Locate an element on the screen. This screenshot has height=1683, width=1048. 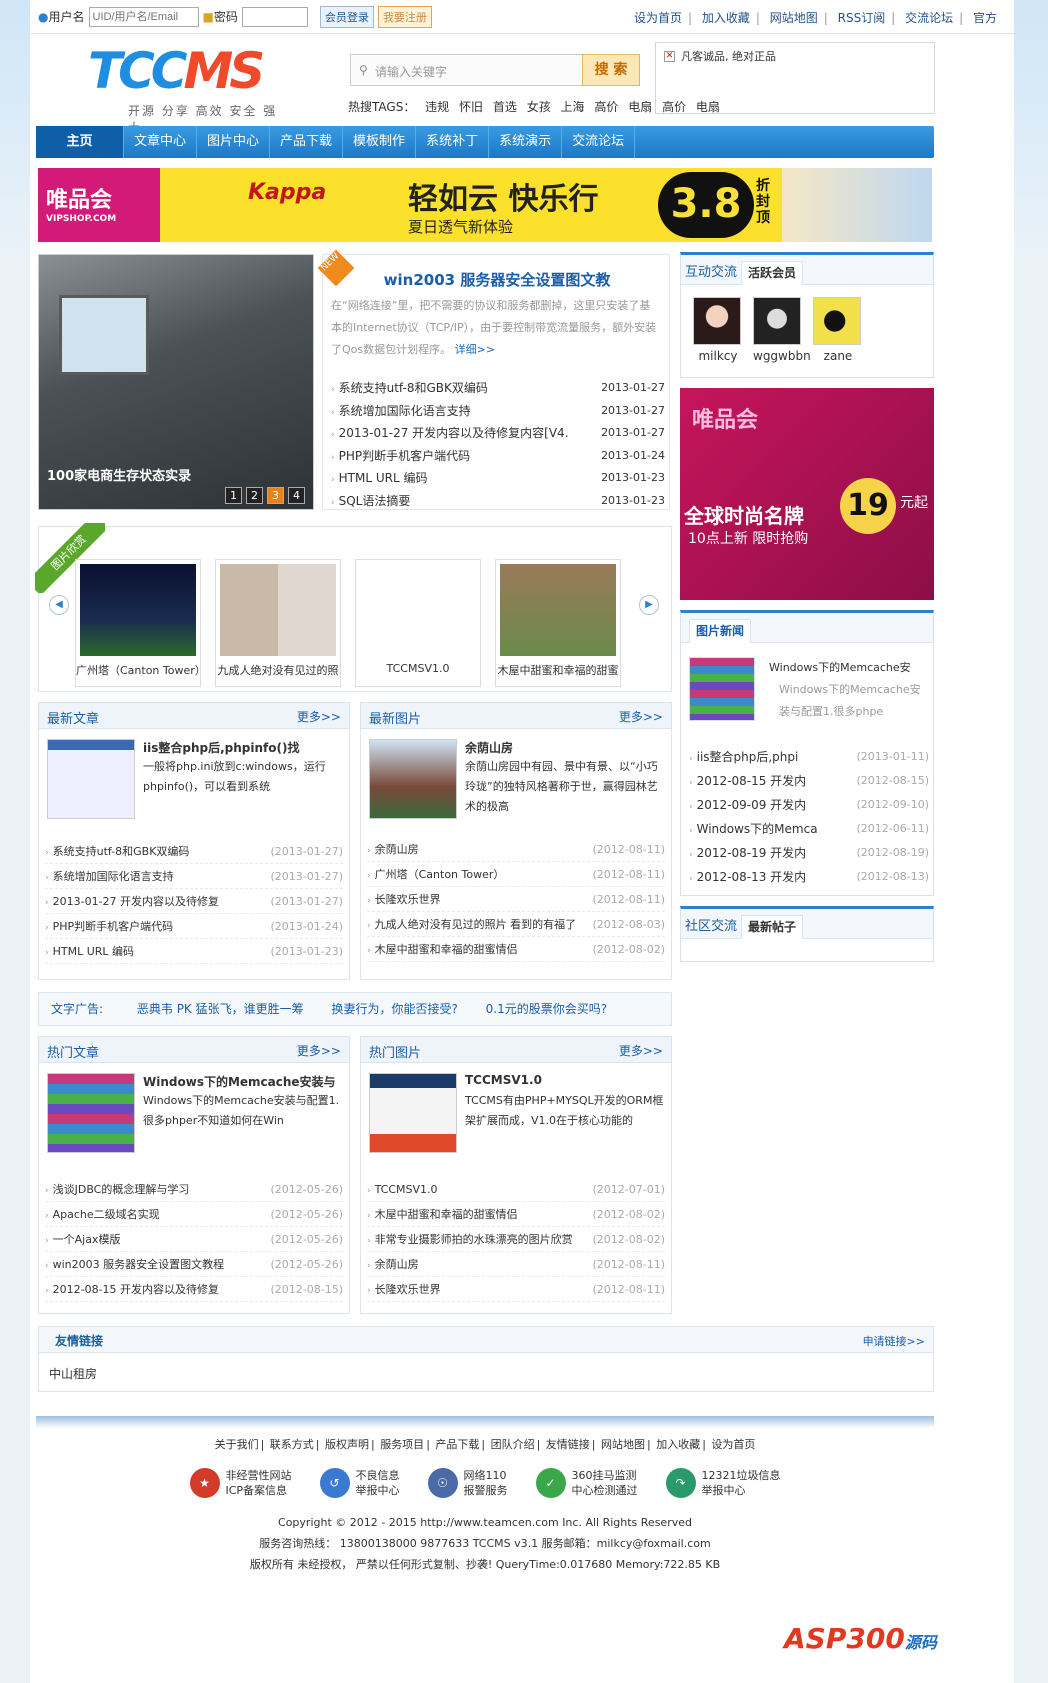
footer-link: 关于我们 is located at coordinates (237, 1444).